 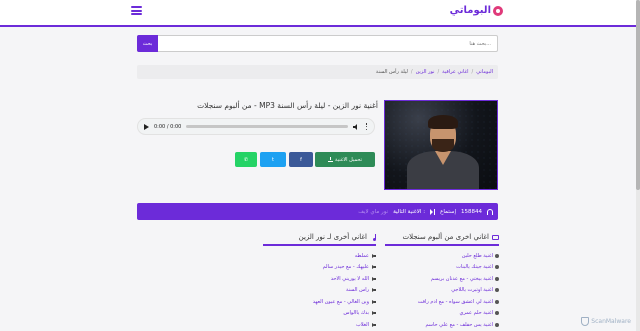 I want to click on list-item: اغنية اوتيرت ياللاجي, so click(x=442, y=291).